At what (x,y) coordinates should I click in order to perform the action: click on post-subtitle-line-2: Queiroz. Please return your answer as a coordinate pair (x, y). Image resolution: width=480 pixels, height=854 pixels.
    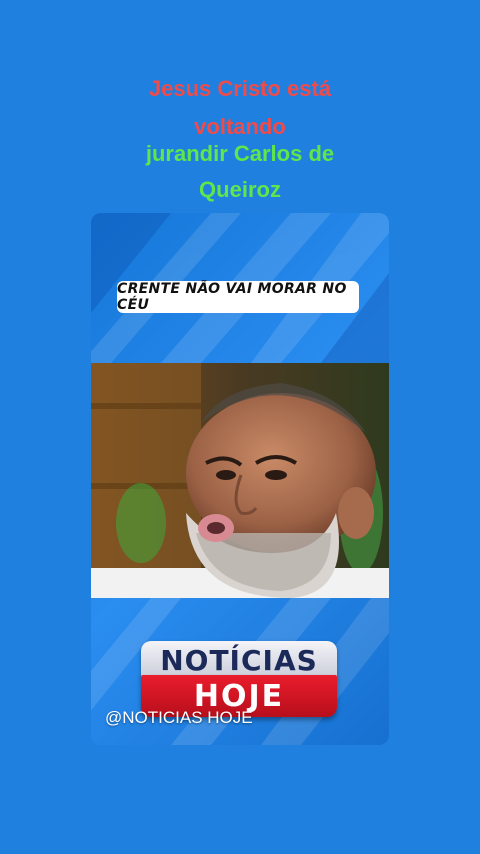
    Looking at the image, I should click on (240, 189).